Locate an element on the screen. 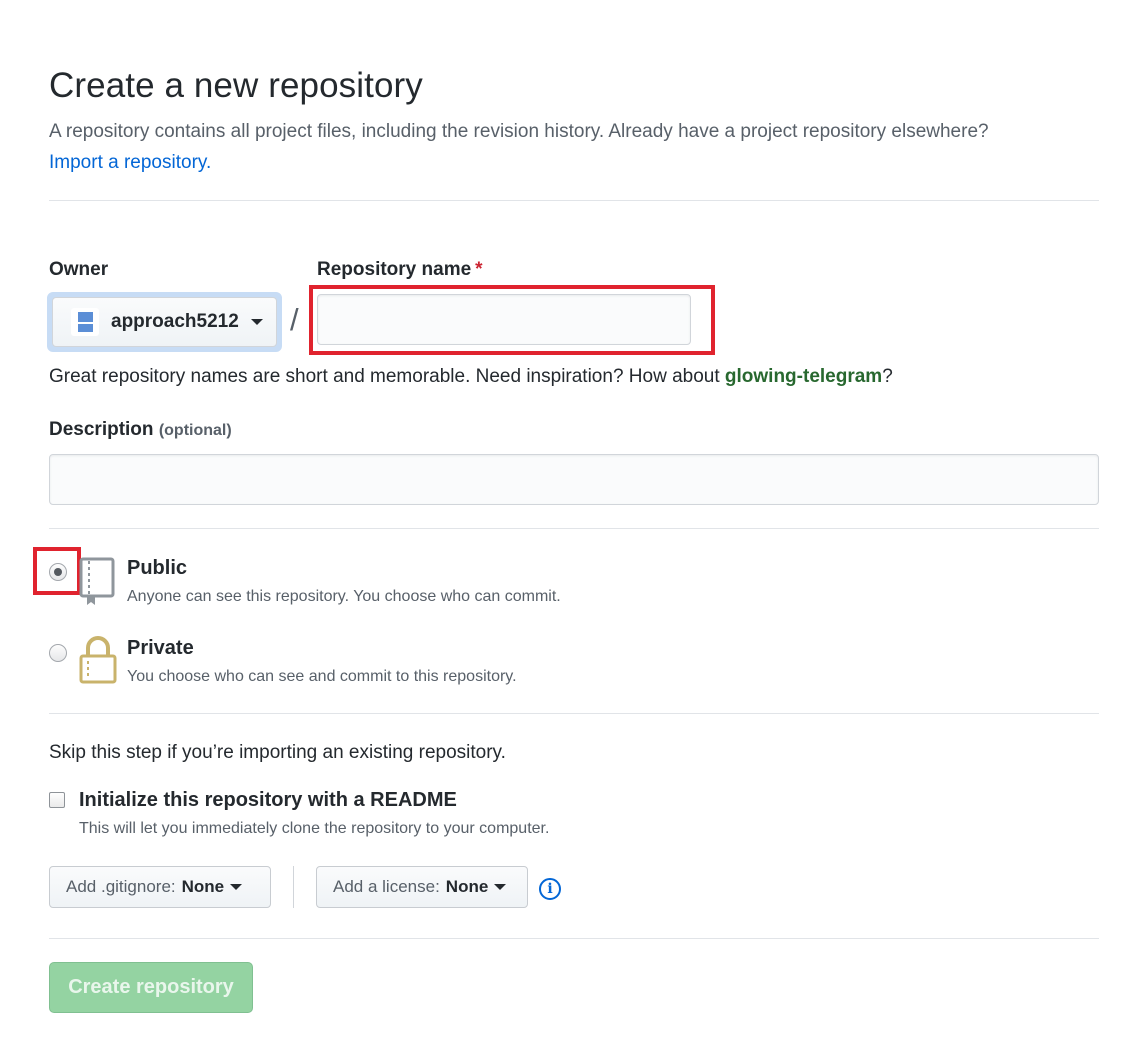  readme-checkbox is located at coordinates (57, 800).